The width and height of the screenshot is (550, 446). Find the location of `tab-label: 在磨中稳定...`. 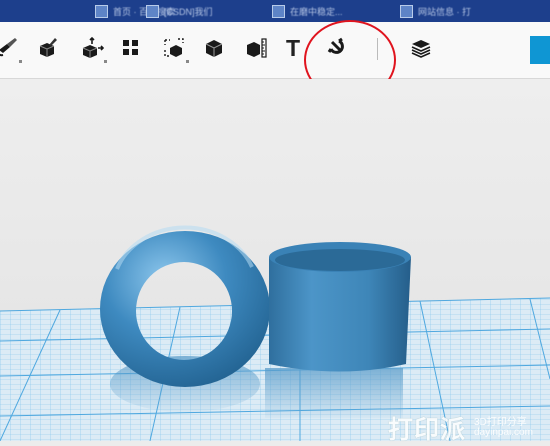

tab-label: 在磨中稳定... is located at coordinates (316, 11).